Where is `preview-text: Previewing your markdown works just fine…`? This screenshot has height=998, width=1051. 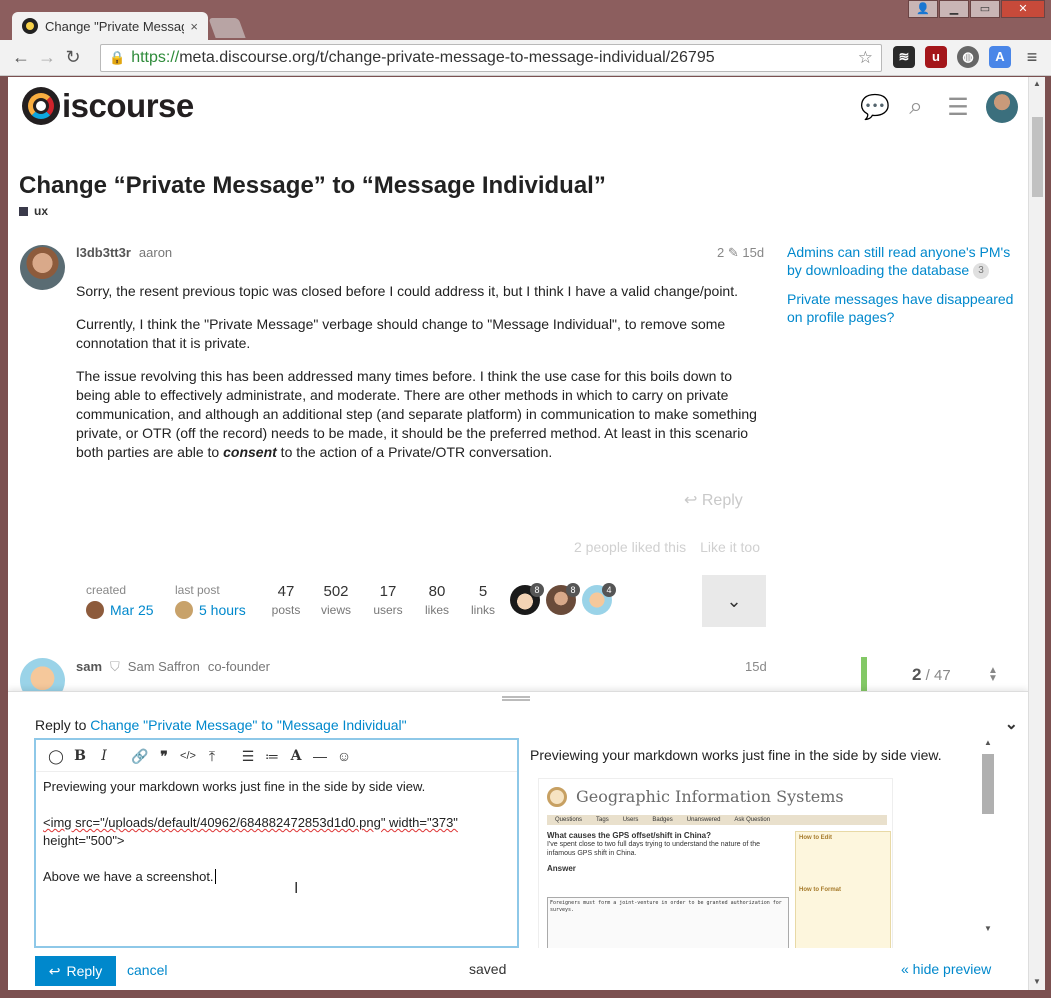
preview-text: Previewing your markdown works just fine… is located at coordinates (736, 755).